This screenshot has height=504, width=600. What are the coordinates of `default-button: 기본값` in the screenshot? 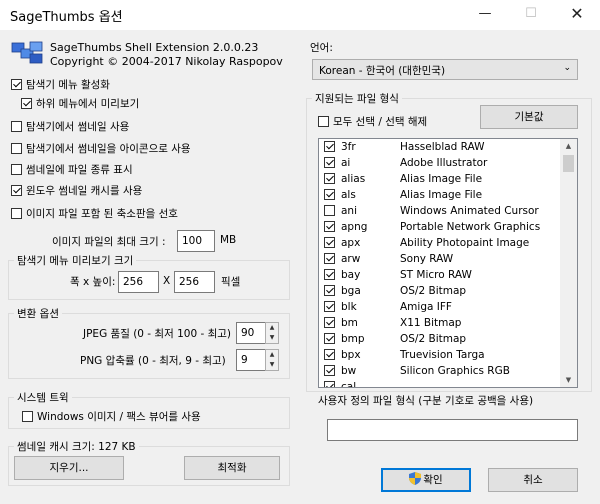 It's located at (529, 117).